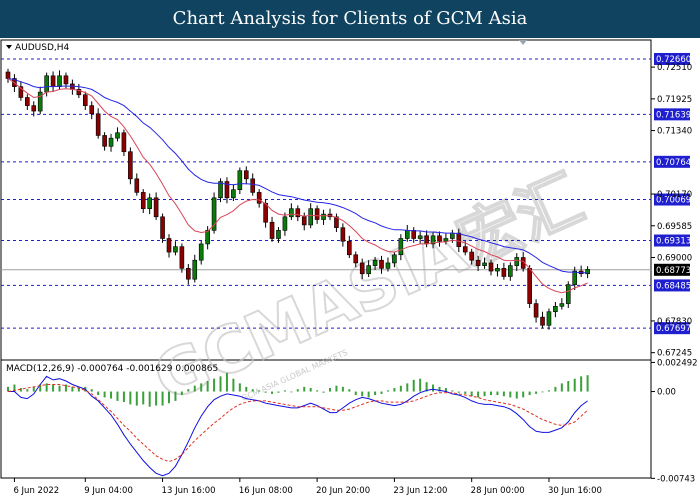 The height and width of the screenshot is (500, 700). What do you see at coordinates (674, 132) in the screenshot?
I see `y-tick-label-2: 0.71340` at bounding box center [674, 132].